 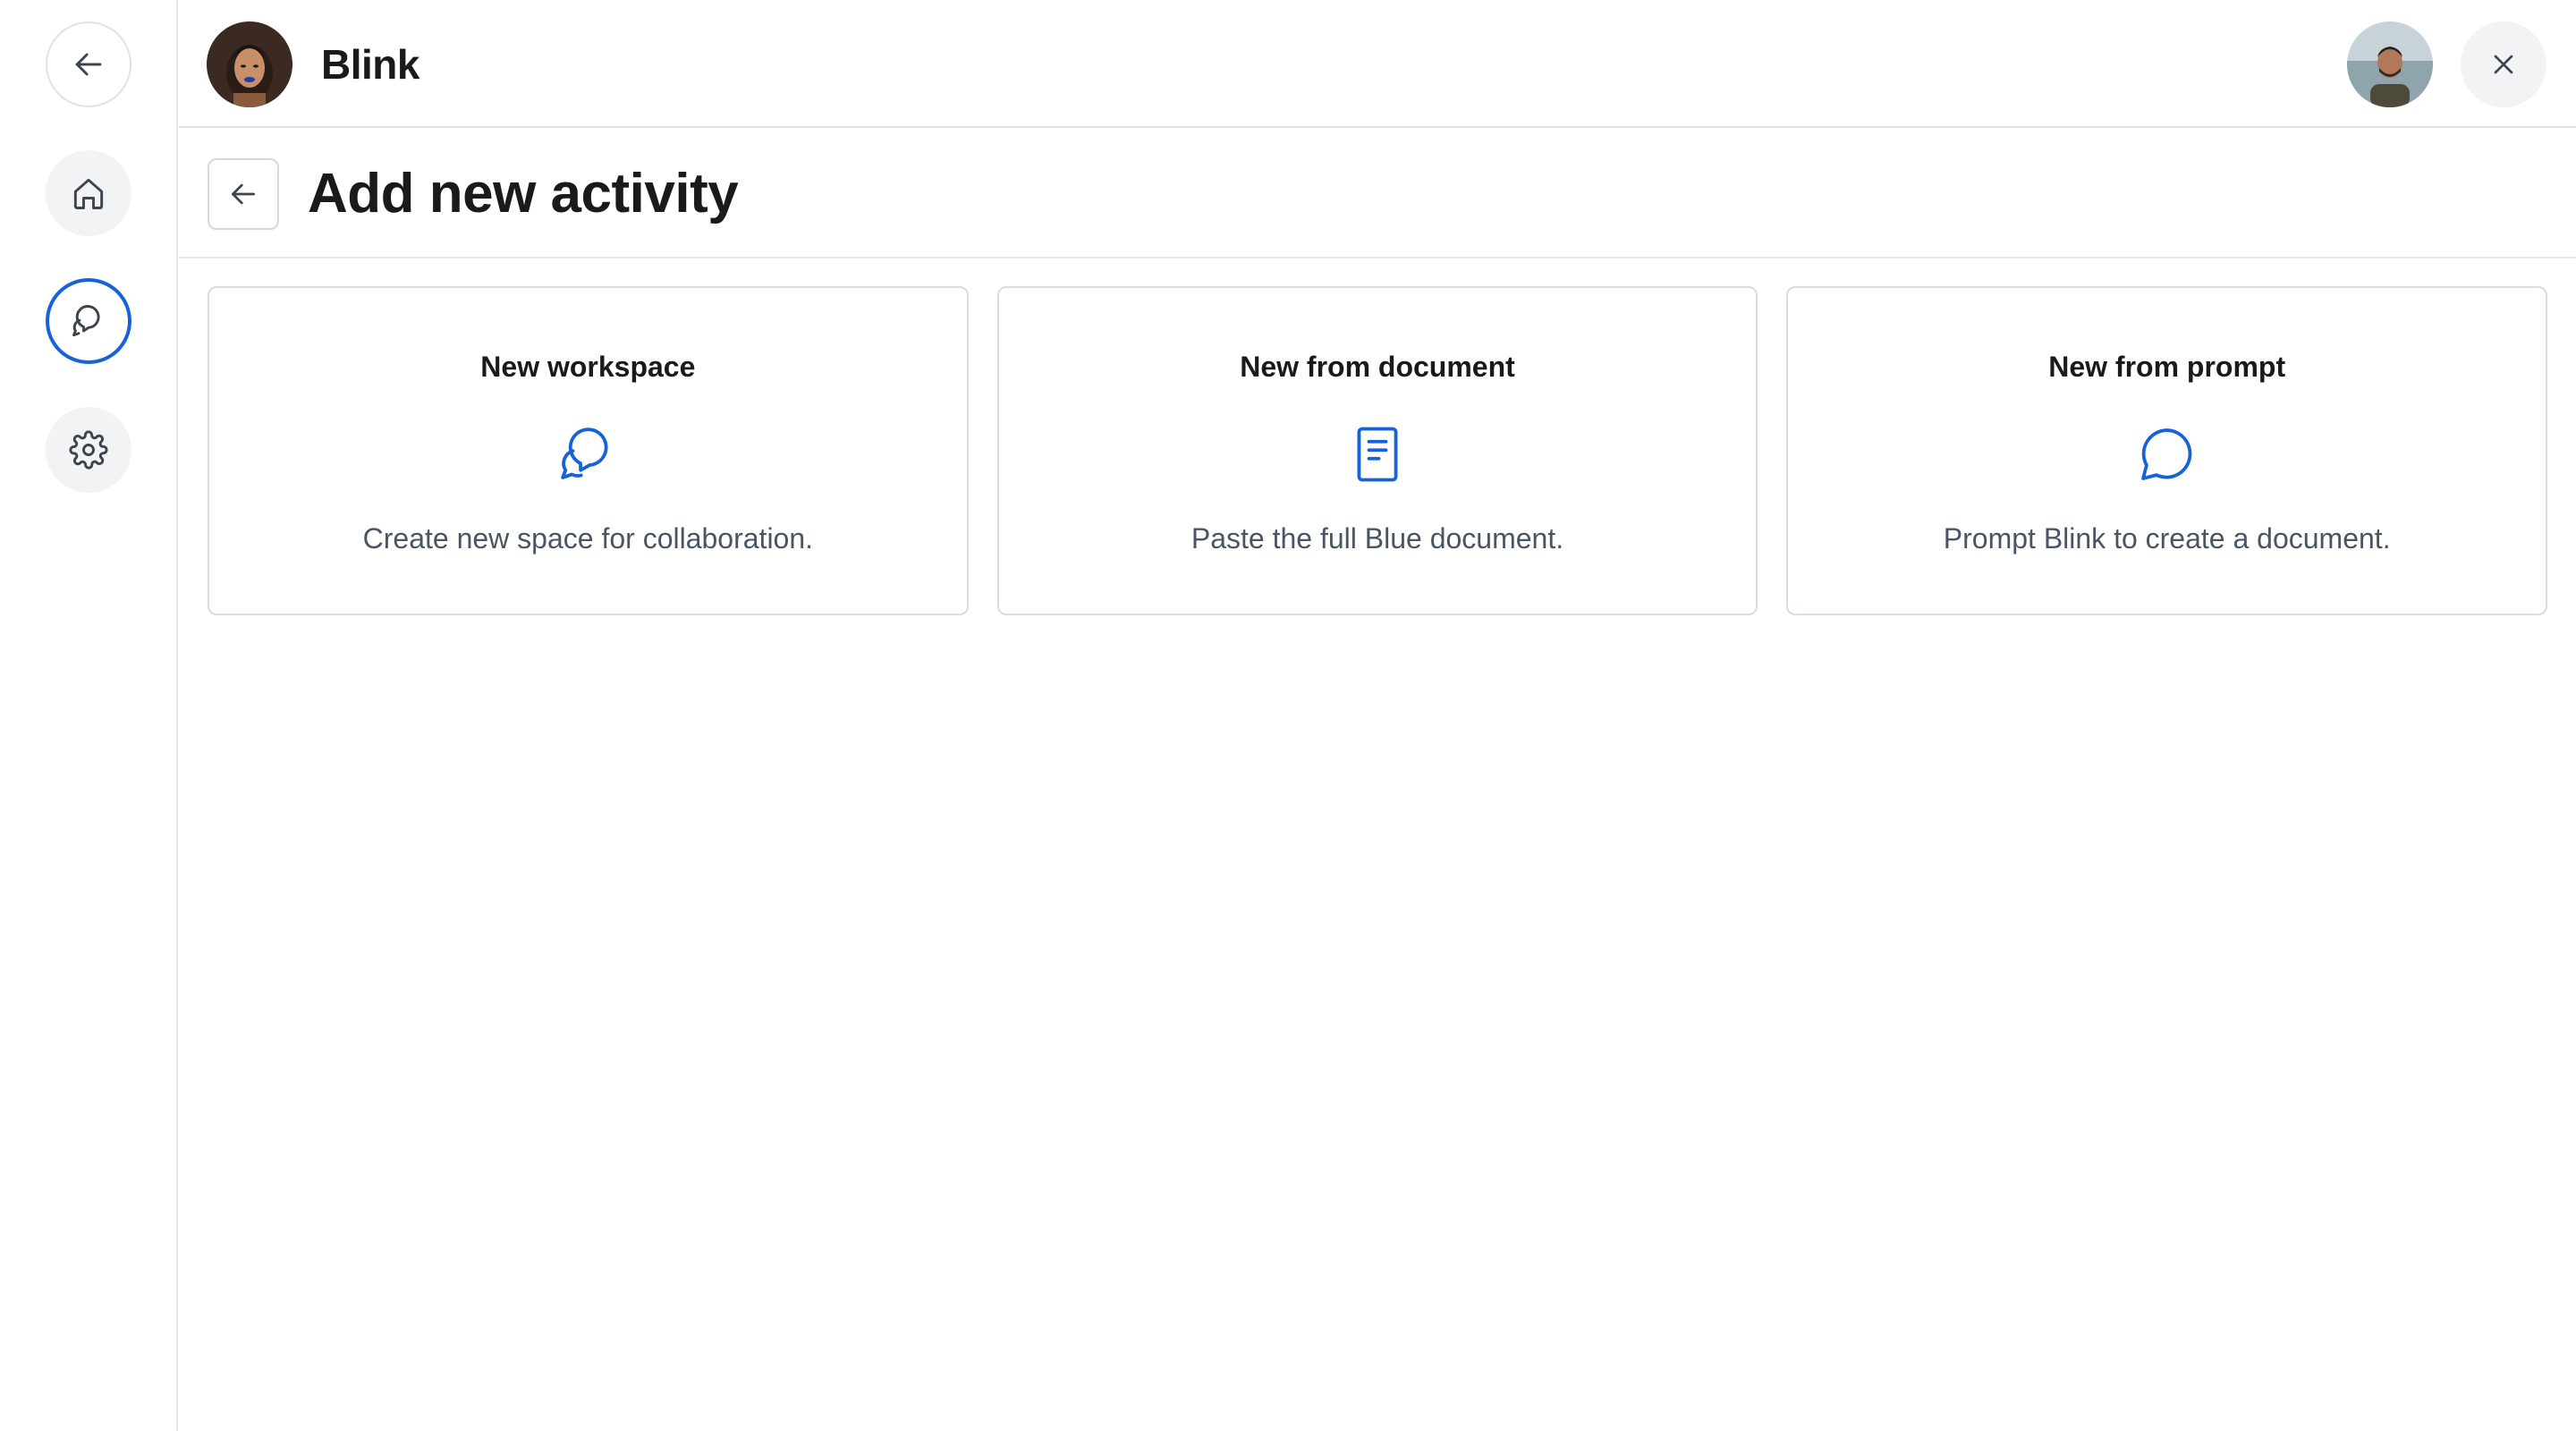 I want to click on gear-icon, so click(x=88, y=450).